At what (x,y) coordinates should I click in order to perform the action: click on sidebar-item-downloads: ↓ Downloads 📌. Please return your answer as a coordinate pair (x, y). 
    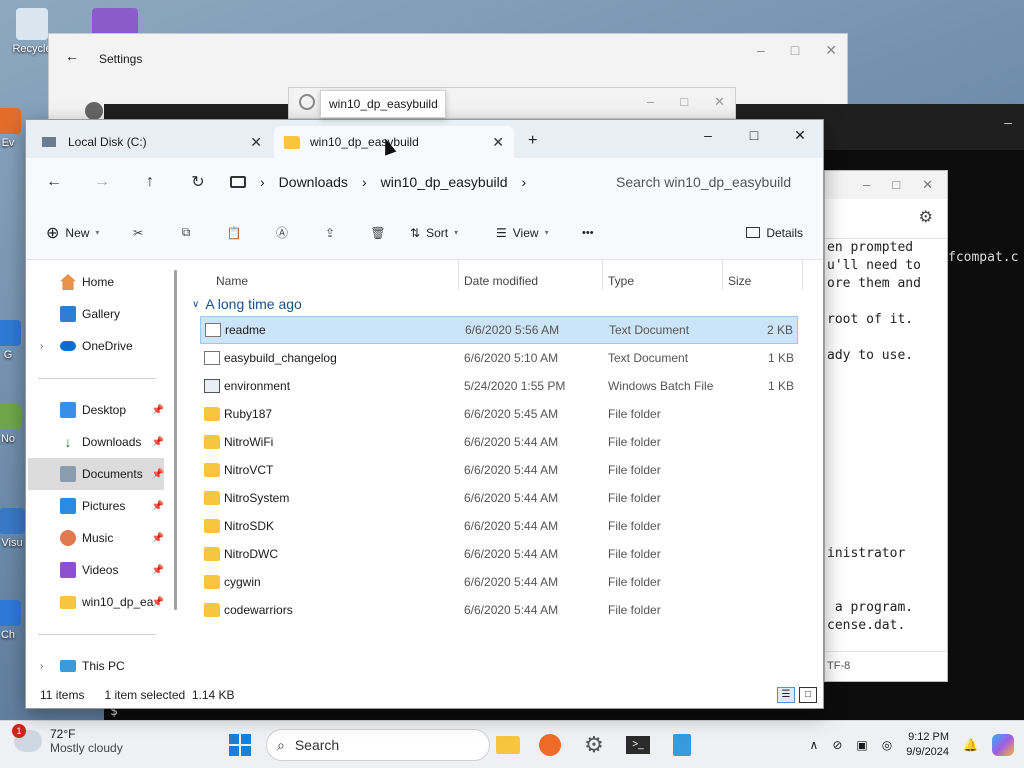
    Looking at the image, I should click on (96, 442).